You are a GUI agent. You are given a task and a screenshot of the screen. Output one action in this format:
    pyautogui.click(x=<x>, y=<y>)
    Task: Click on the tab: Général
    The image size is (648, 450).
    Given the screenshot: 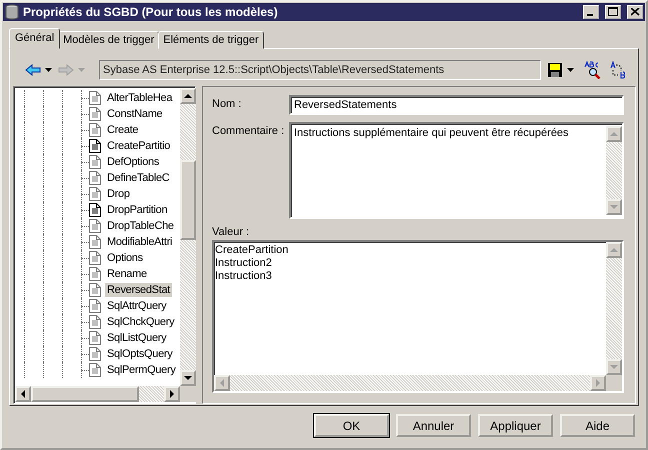 What is the action you would take?
    pyautogui.click(x=34, y=38)
    